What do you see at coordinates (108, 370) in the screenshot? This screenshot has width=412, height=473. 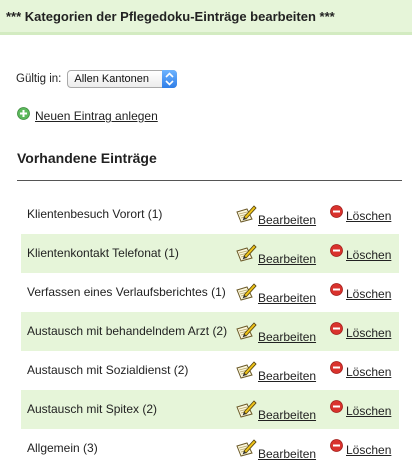 I see `entry-label: Austausch mit Sozialdienst (2)` at bounding box center [108, 370].